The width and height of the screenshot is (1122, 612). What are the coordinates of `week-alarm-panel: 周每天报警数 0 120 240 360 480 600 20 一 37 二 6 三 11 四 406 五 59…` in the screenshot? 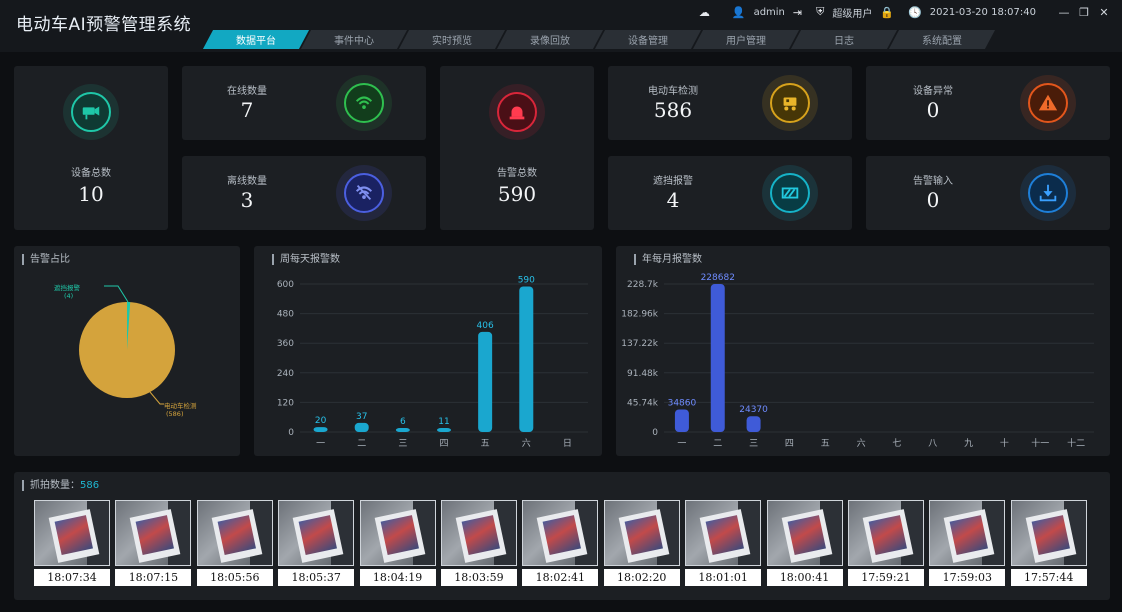 It's located at (428, 351).